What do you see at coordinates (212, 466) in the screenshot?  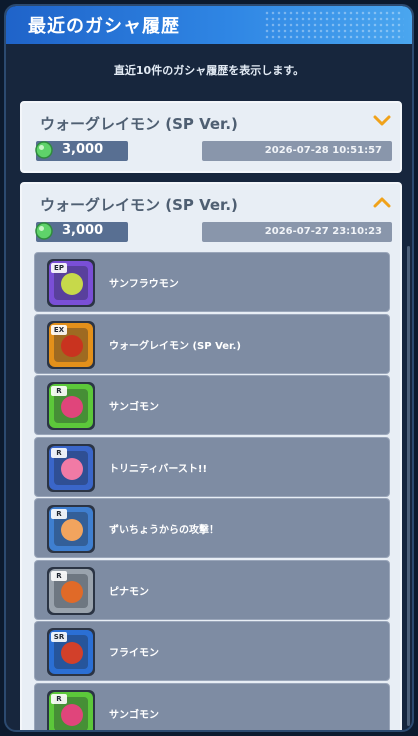 I see `result-card-row: R トリニティバースト!!` at bounding box center [212, 466].